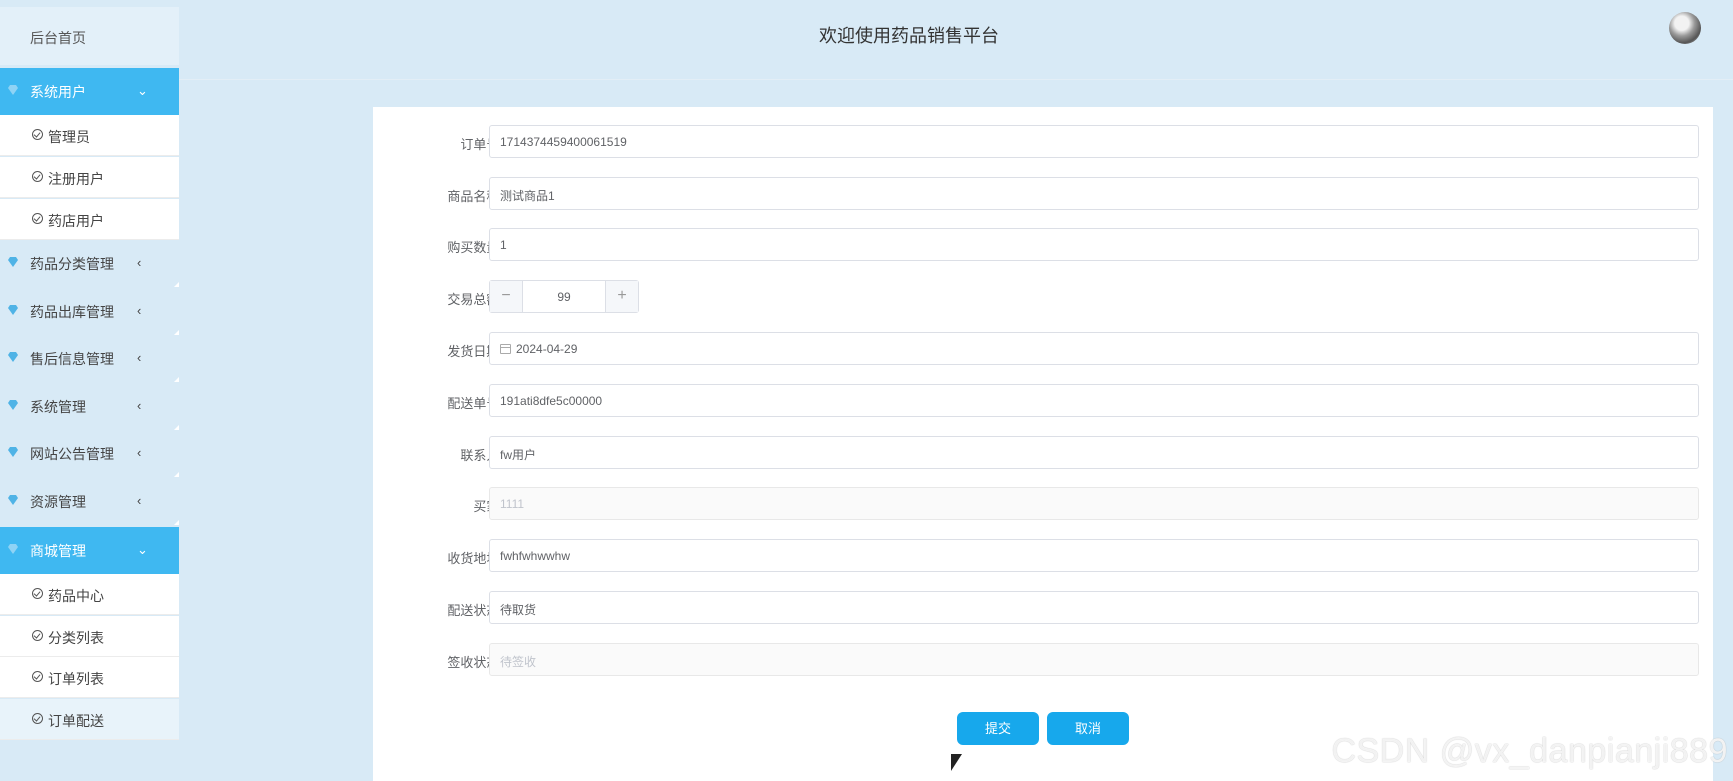 This screenshot has height=781, width=1733. What do you see at coordinates (1094, 503) in the screenshot?
I see `buyer-input: 1111` at bounding box center [1094, 503].